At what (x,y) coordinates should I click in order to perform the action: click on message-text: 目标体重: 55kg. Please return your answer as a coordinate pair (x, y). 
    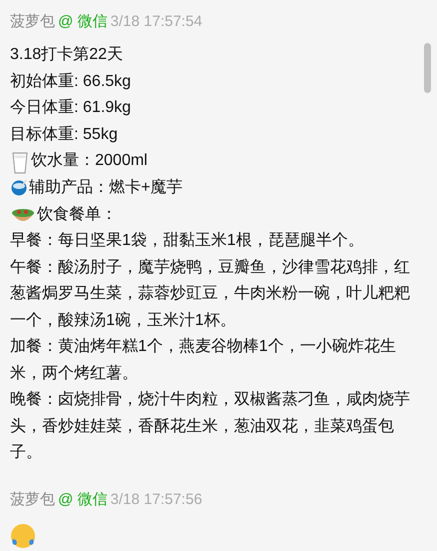
    Looking at the image, I should click on (64, 134).